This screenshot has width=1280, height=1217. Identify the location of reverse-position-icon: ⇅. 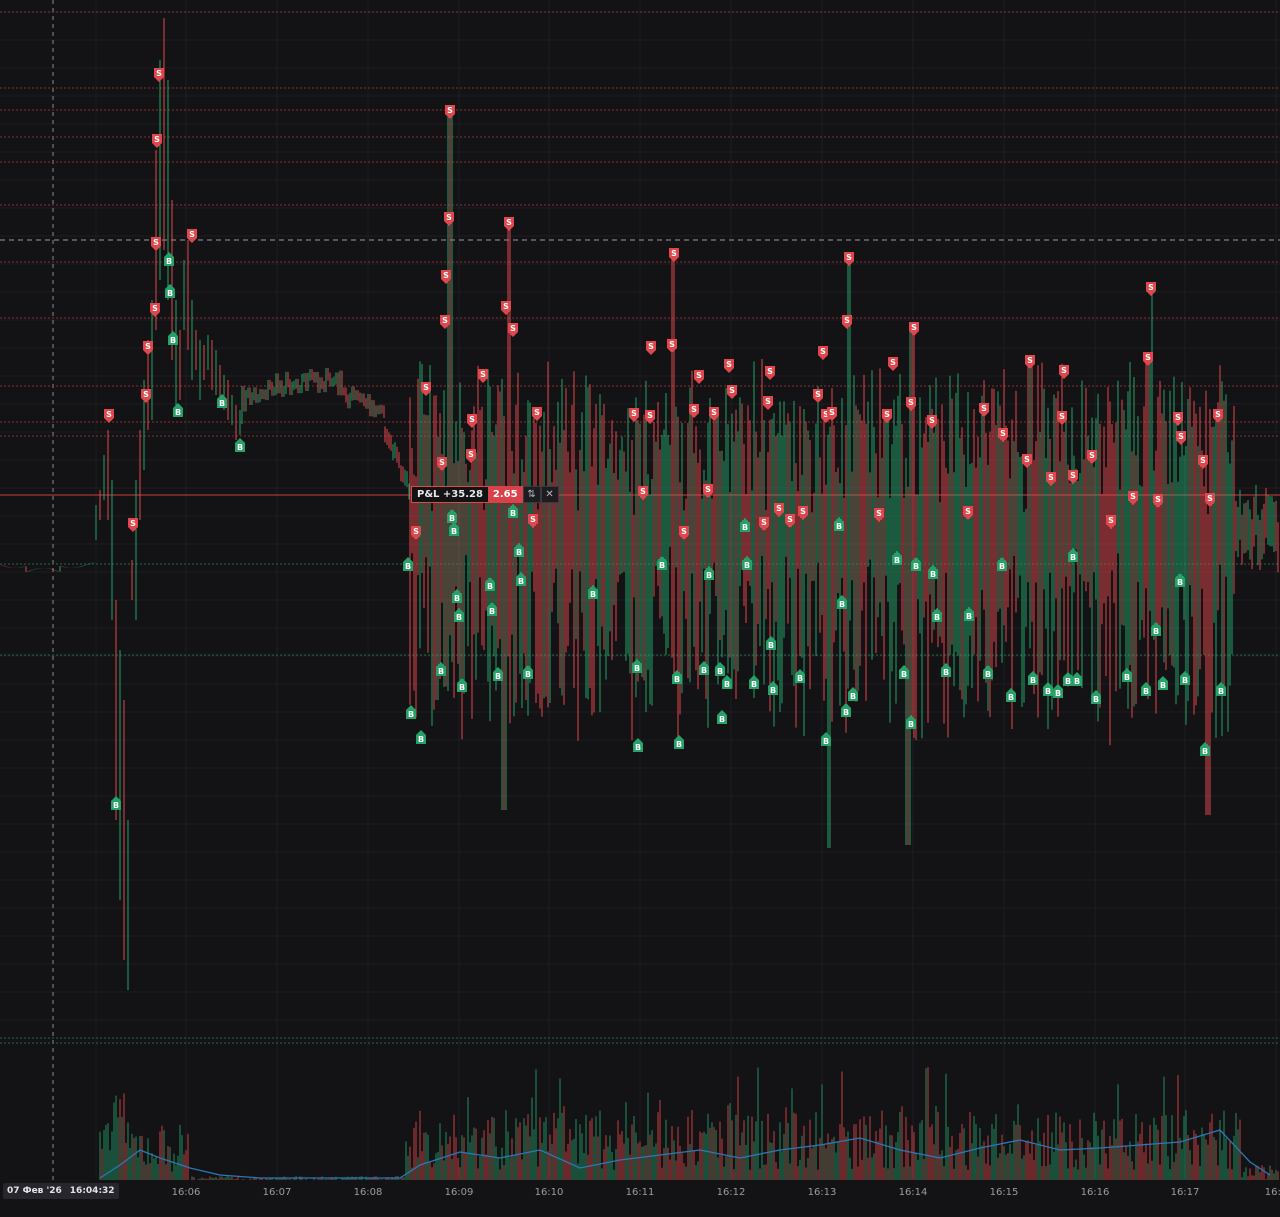
(531, 494).